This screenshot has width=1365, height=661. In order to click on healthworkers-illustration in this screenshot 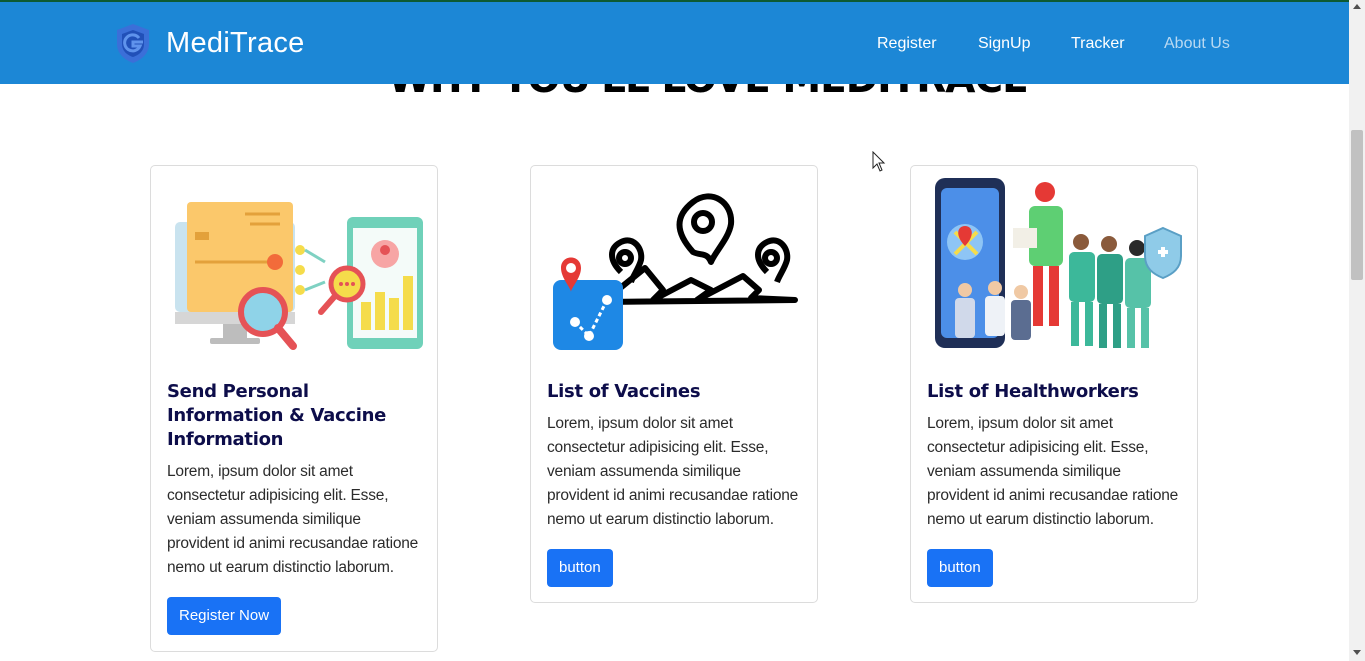, I will do `click(1058, 263)`.